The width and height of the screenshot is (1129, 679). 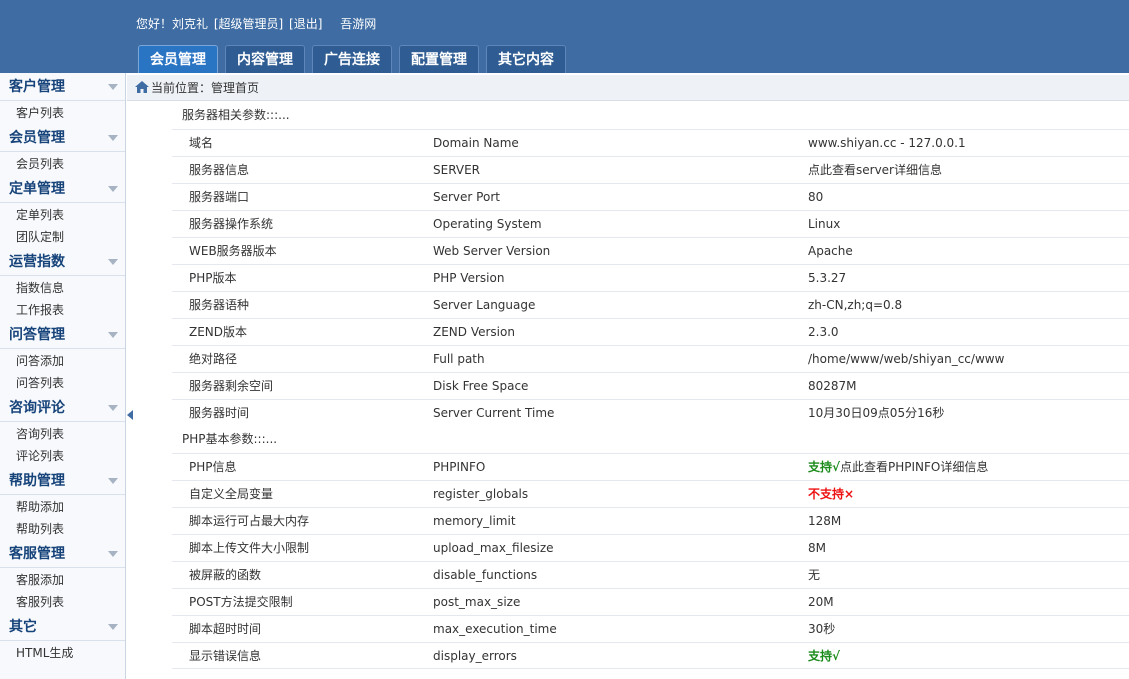 What do you see at coordinates (62, 237) in the screenshot?
I see `sidebar-item: 团队定制` at bounding box center [62, 237].